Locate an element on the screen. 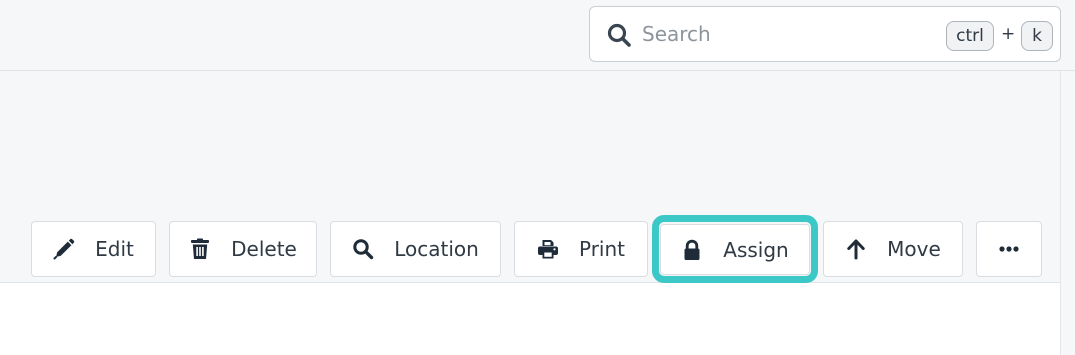 This screenshot has width=1075, height=355. print-button: Print is located at coordinates (581, 249).